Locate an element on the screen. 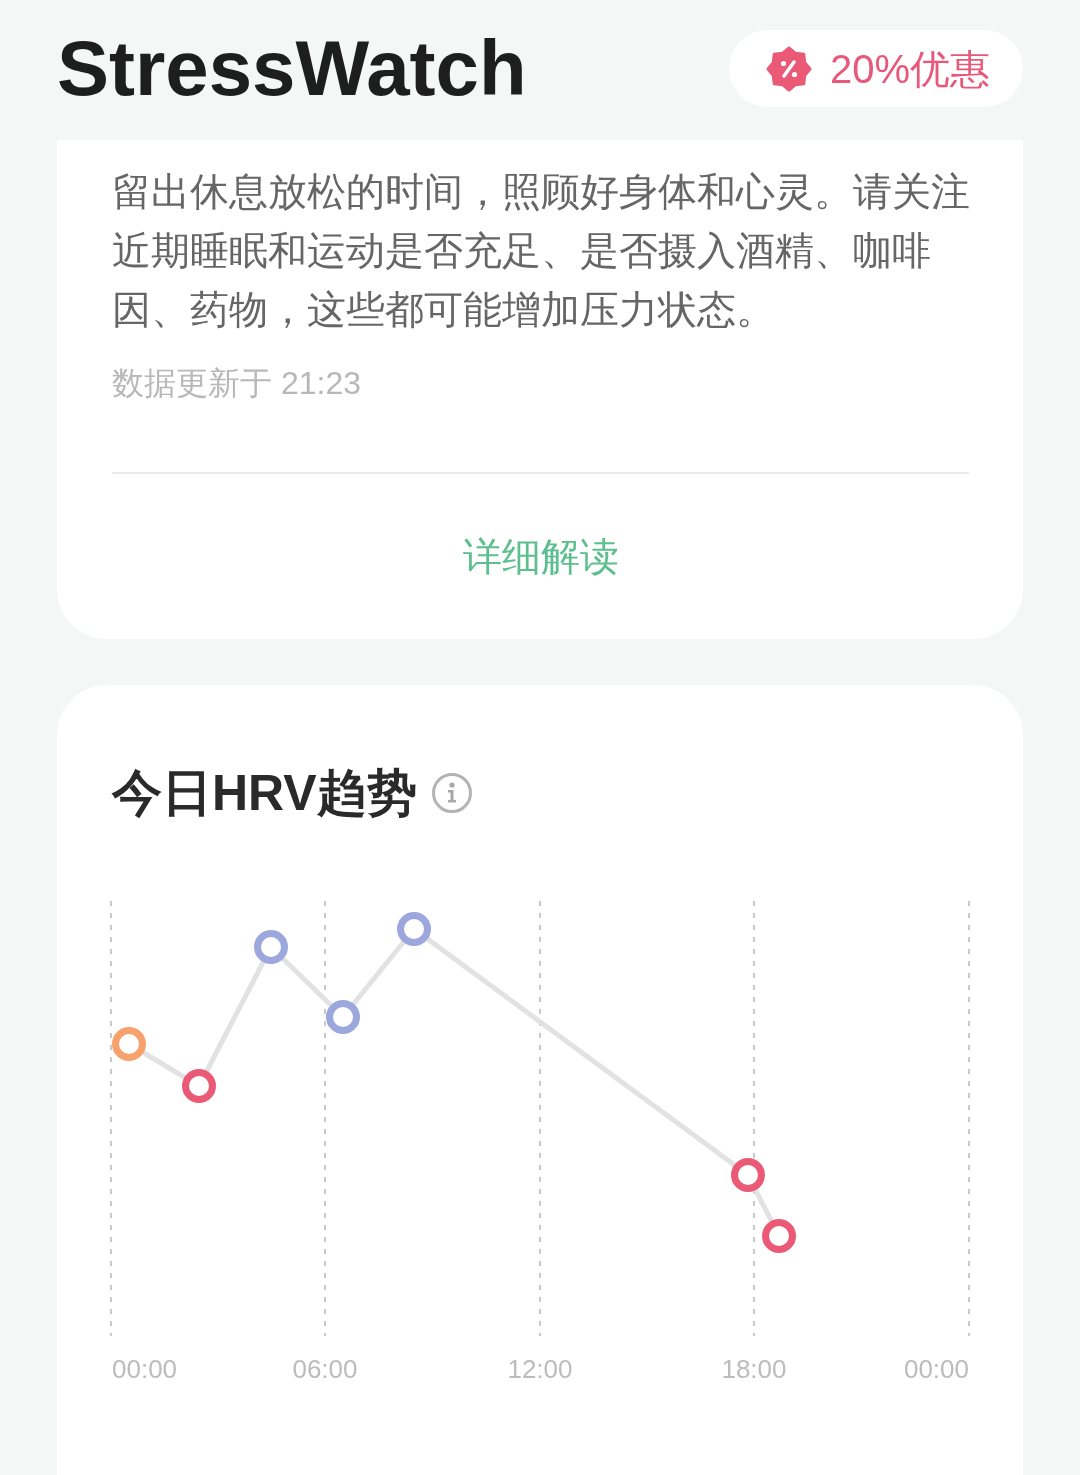 The width and height of the screenshot is (1080, 1475). promo-badge: 20%优惠 is located at coordinates (875, 68).